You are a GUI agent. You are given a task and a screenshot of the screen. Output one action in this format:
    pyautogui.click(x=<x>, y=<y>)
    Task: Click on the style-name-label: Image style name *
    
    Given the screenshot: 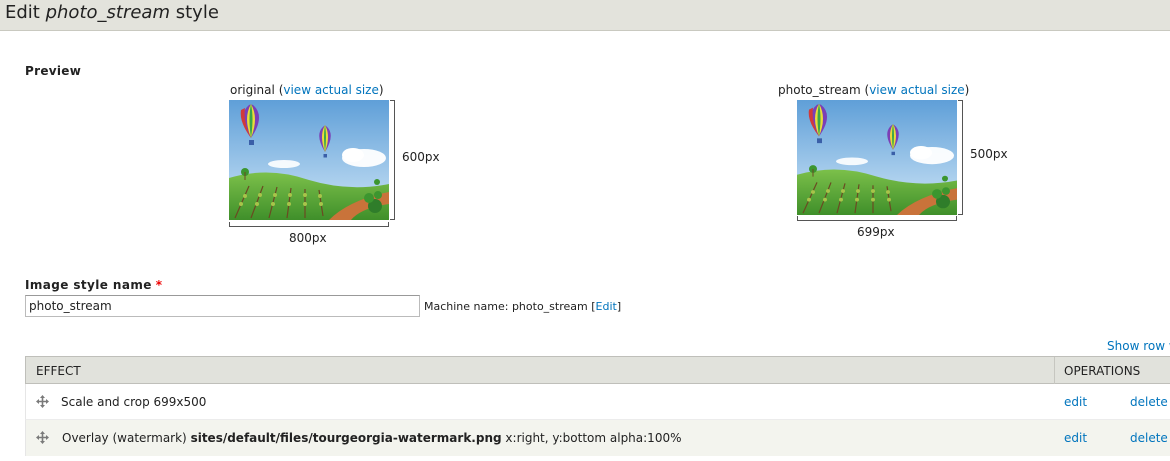 What is the action you would take?
    pyautogui.click(x=93, y=285)
    